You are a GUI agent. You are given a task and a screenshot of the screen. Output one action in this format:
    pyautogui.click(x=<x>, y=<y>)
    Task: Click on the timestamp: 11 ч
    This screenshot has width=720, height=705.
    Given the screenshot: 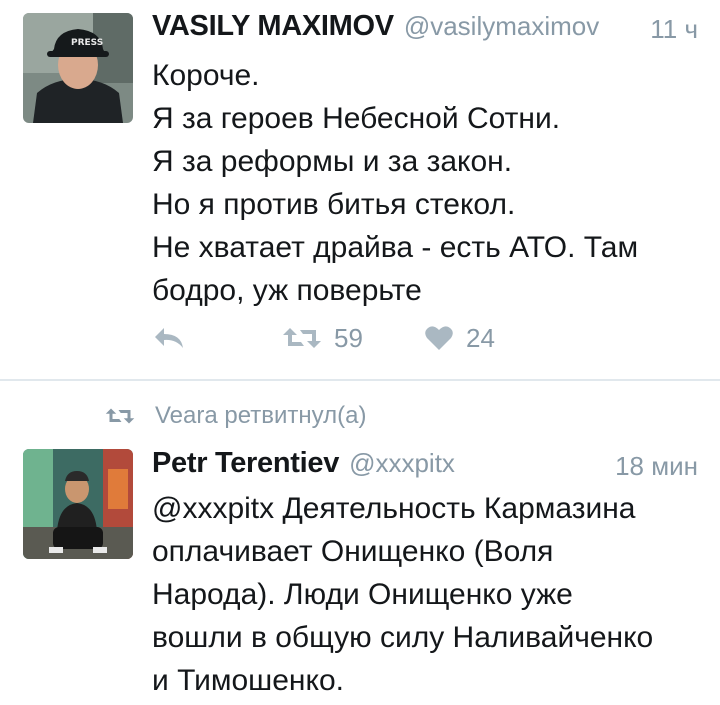 What is the action you would take?
    pyautogui.click(x=674, y=29)
    